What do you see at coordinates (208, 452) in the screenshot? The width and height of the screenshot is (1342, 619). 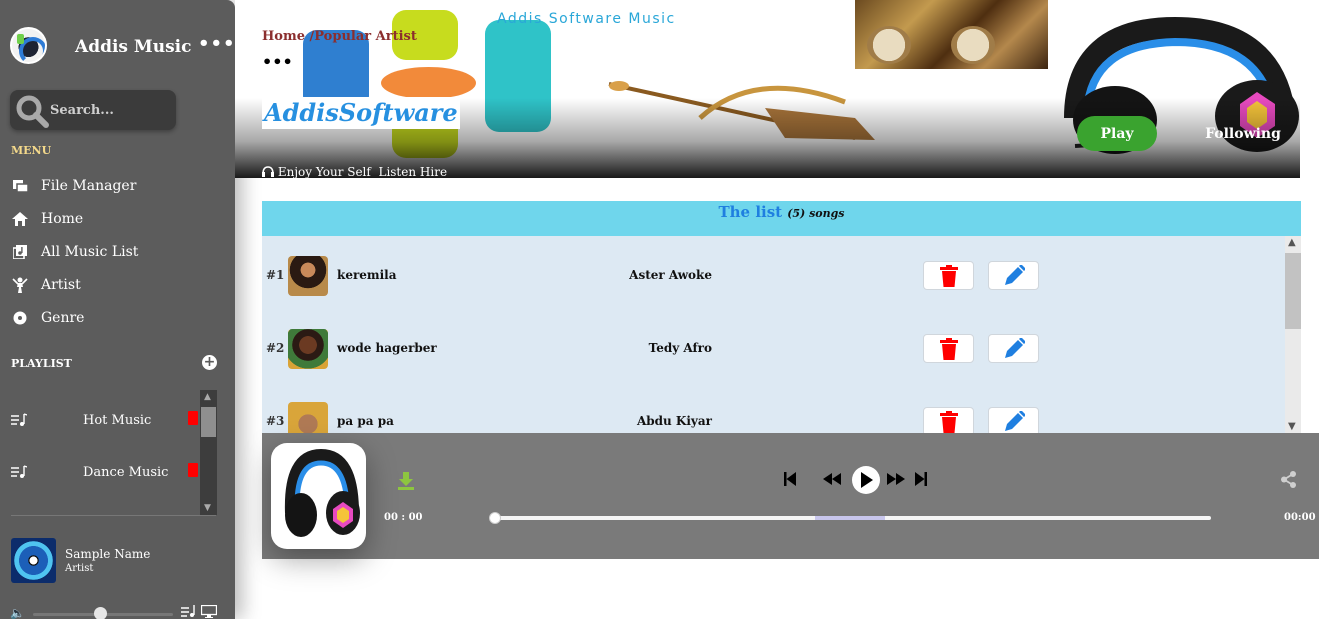 I see `playlist-scrollbar: ▲ ▼` at bounding box center [208, 452].